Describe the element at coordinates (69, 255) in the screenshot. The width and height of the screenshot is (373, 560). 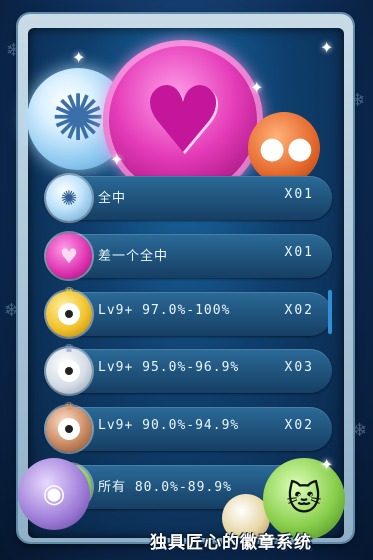
I see `pink-heart-badge-icon: ♥` at that location.